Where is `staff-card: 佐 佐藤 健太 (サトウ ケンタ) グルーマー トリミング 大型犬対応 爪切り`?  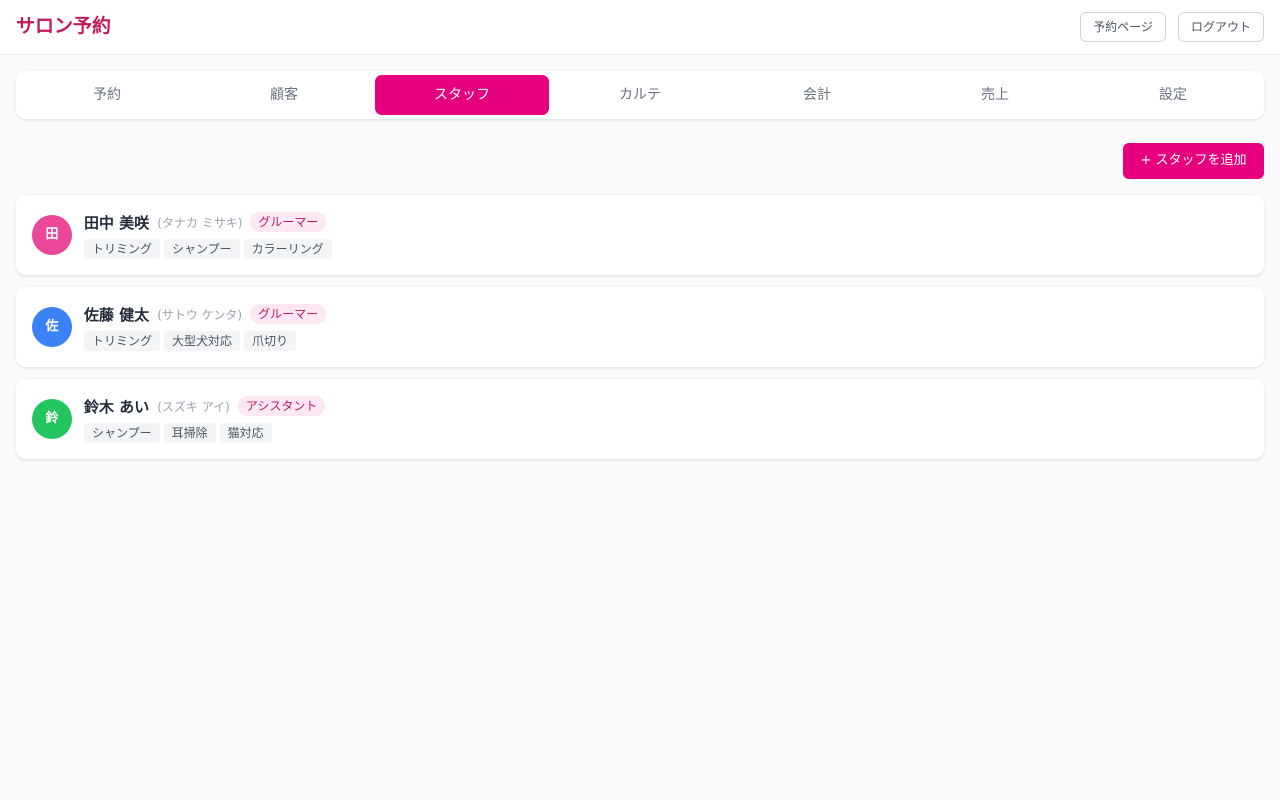
staff-card: 佐 佐藤 健太 (サトウ ケンタ) グルーマー トリミング 大型犬対応 爪切り is located at coordinates (640, 327).